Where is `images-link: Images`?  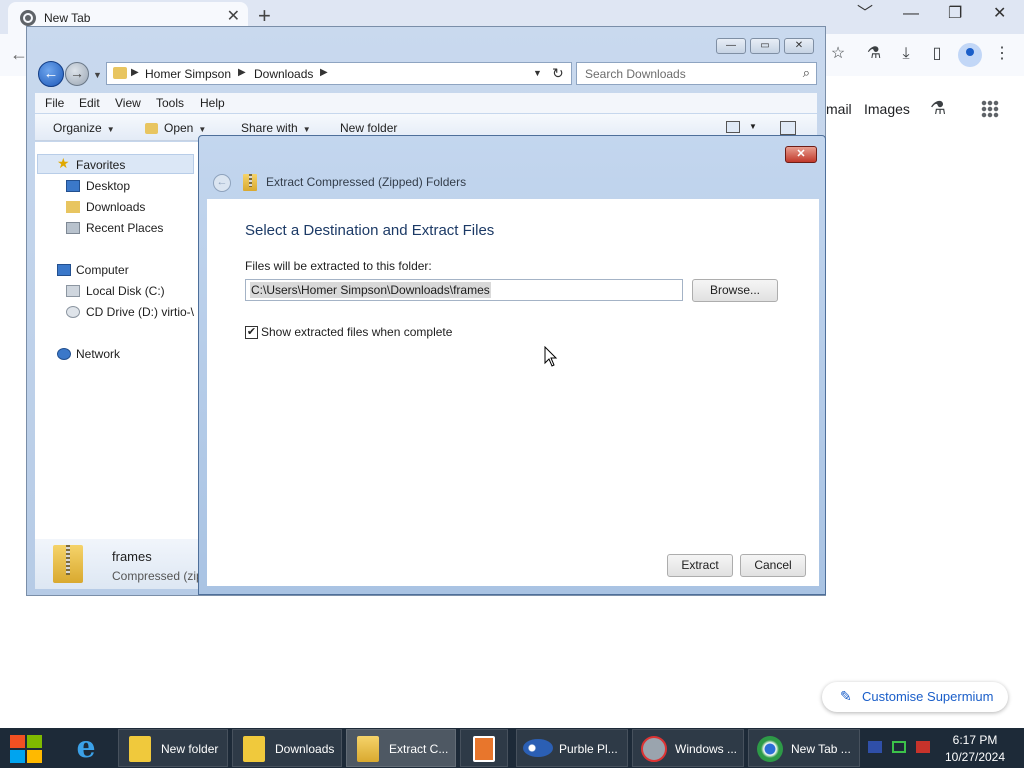 images-link: Images is located at coordinates (887, 109).